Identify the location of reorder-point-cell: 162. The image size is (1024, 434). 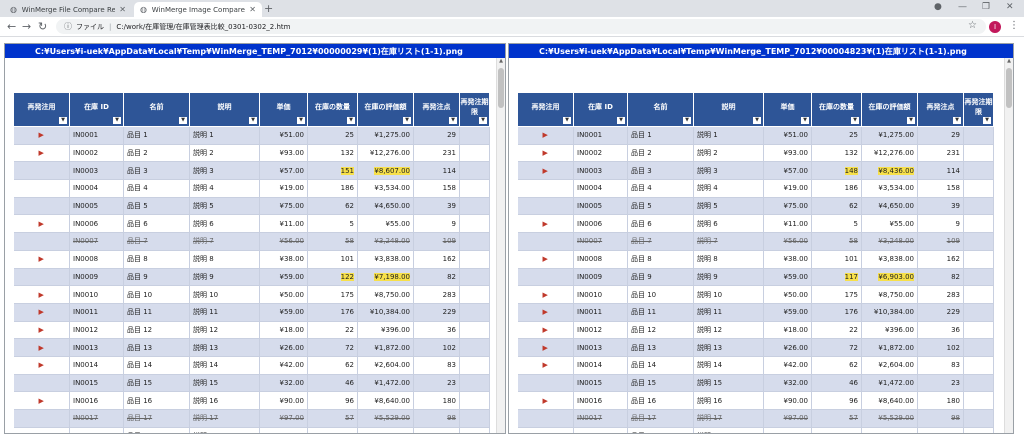
(940, 259).